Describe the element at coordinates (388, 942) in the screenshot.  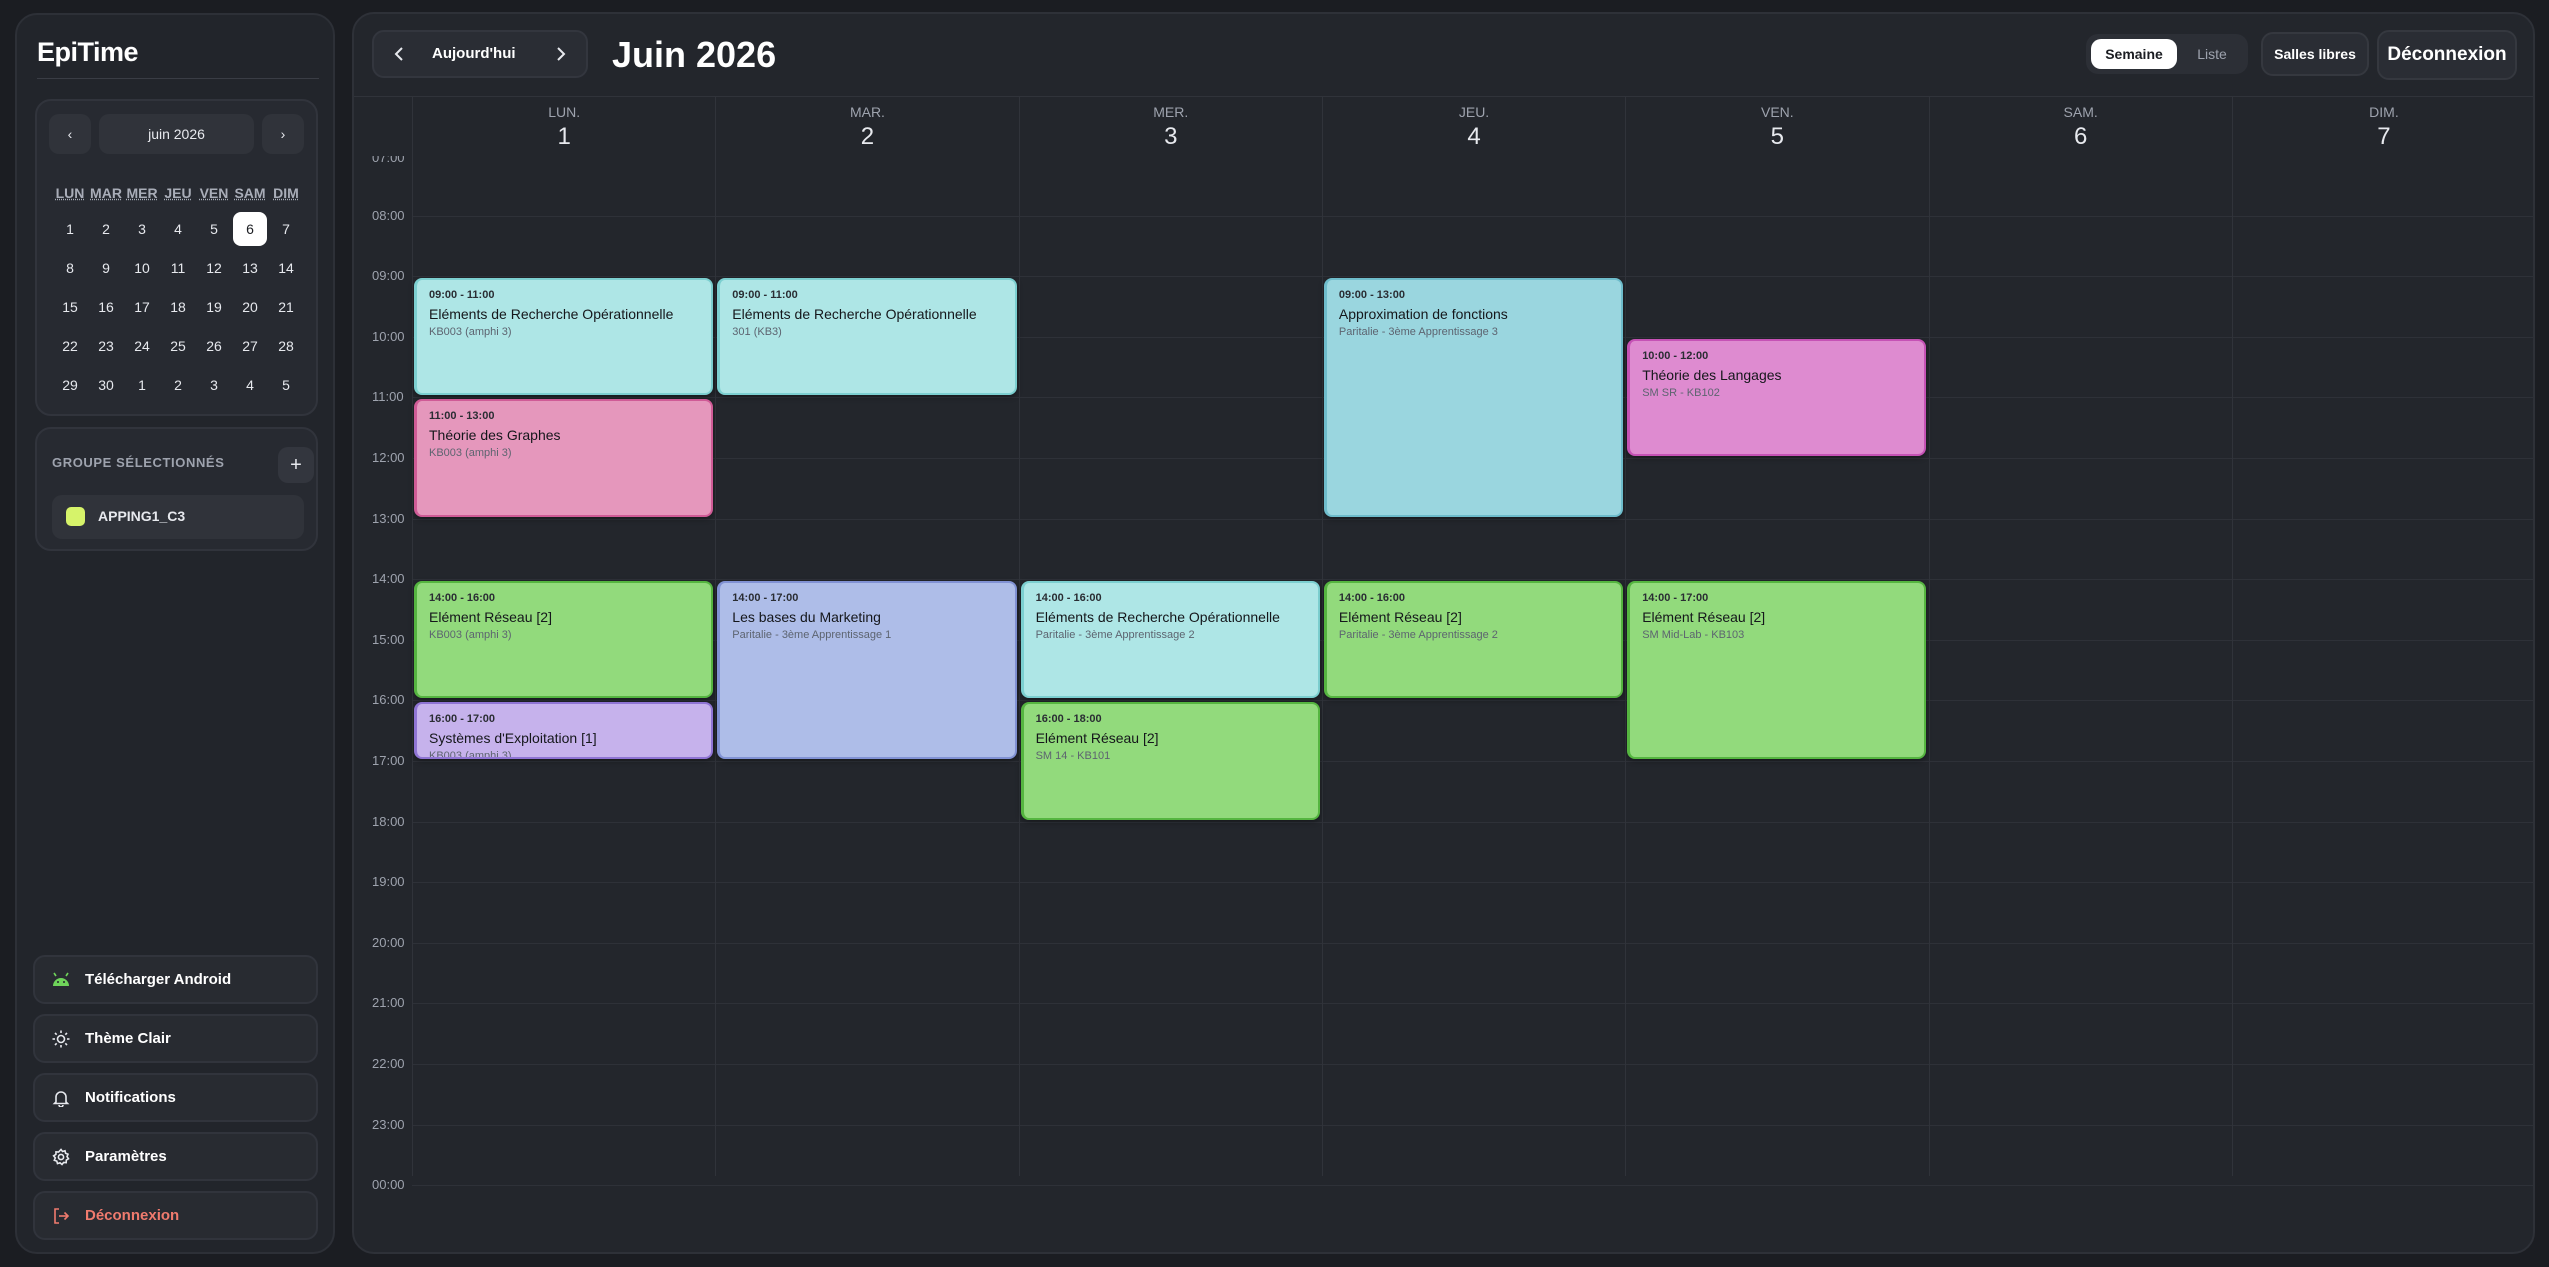
I see `hour-label: 20:00` at that location.